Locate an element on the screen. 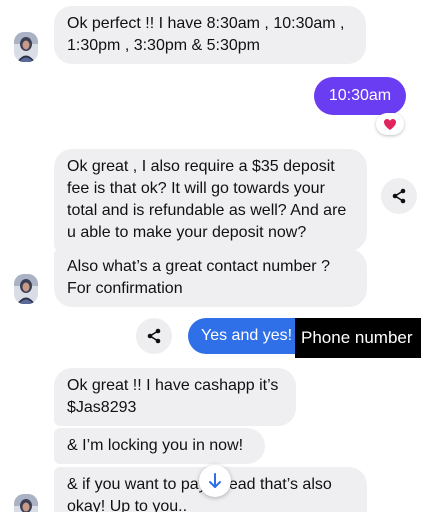 This screenshot has width=431, height=512. outgoing-message: 10:30am is located at coordinates (360, 96).